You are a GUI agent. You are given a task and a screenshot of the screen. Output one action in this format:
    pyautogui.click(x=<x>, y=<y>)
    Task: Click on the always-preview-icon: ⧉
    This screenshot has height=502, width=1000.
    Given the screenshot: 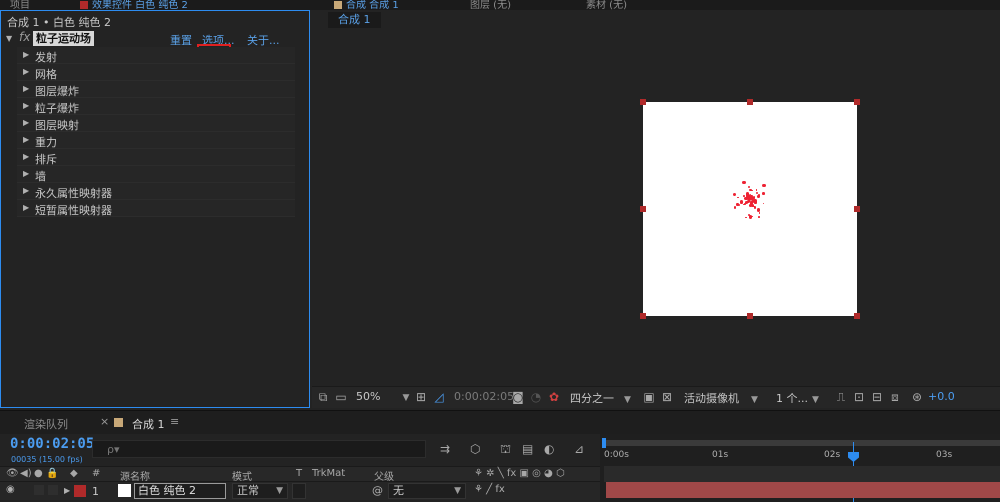 What is the action you would take?
    pyautogui.click(x=323, y=397)
    